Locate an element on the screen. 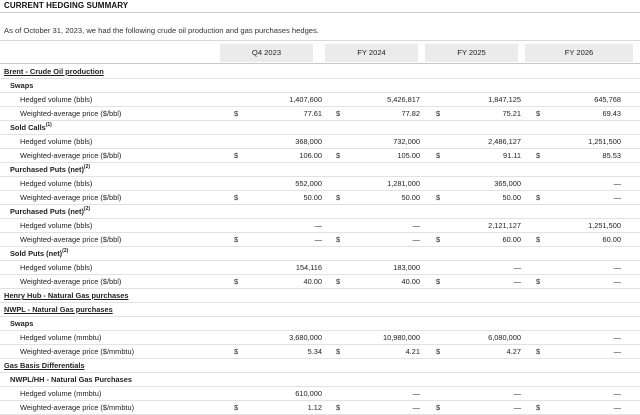  column-header-fy-2026: FY 2026 is located at coordinates (579, 53).